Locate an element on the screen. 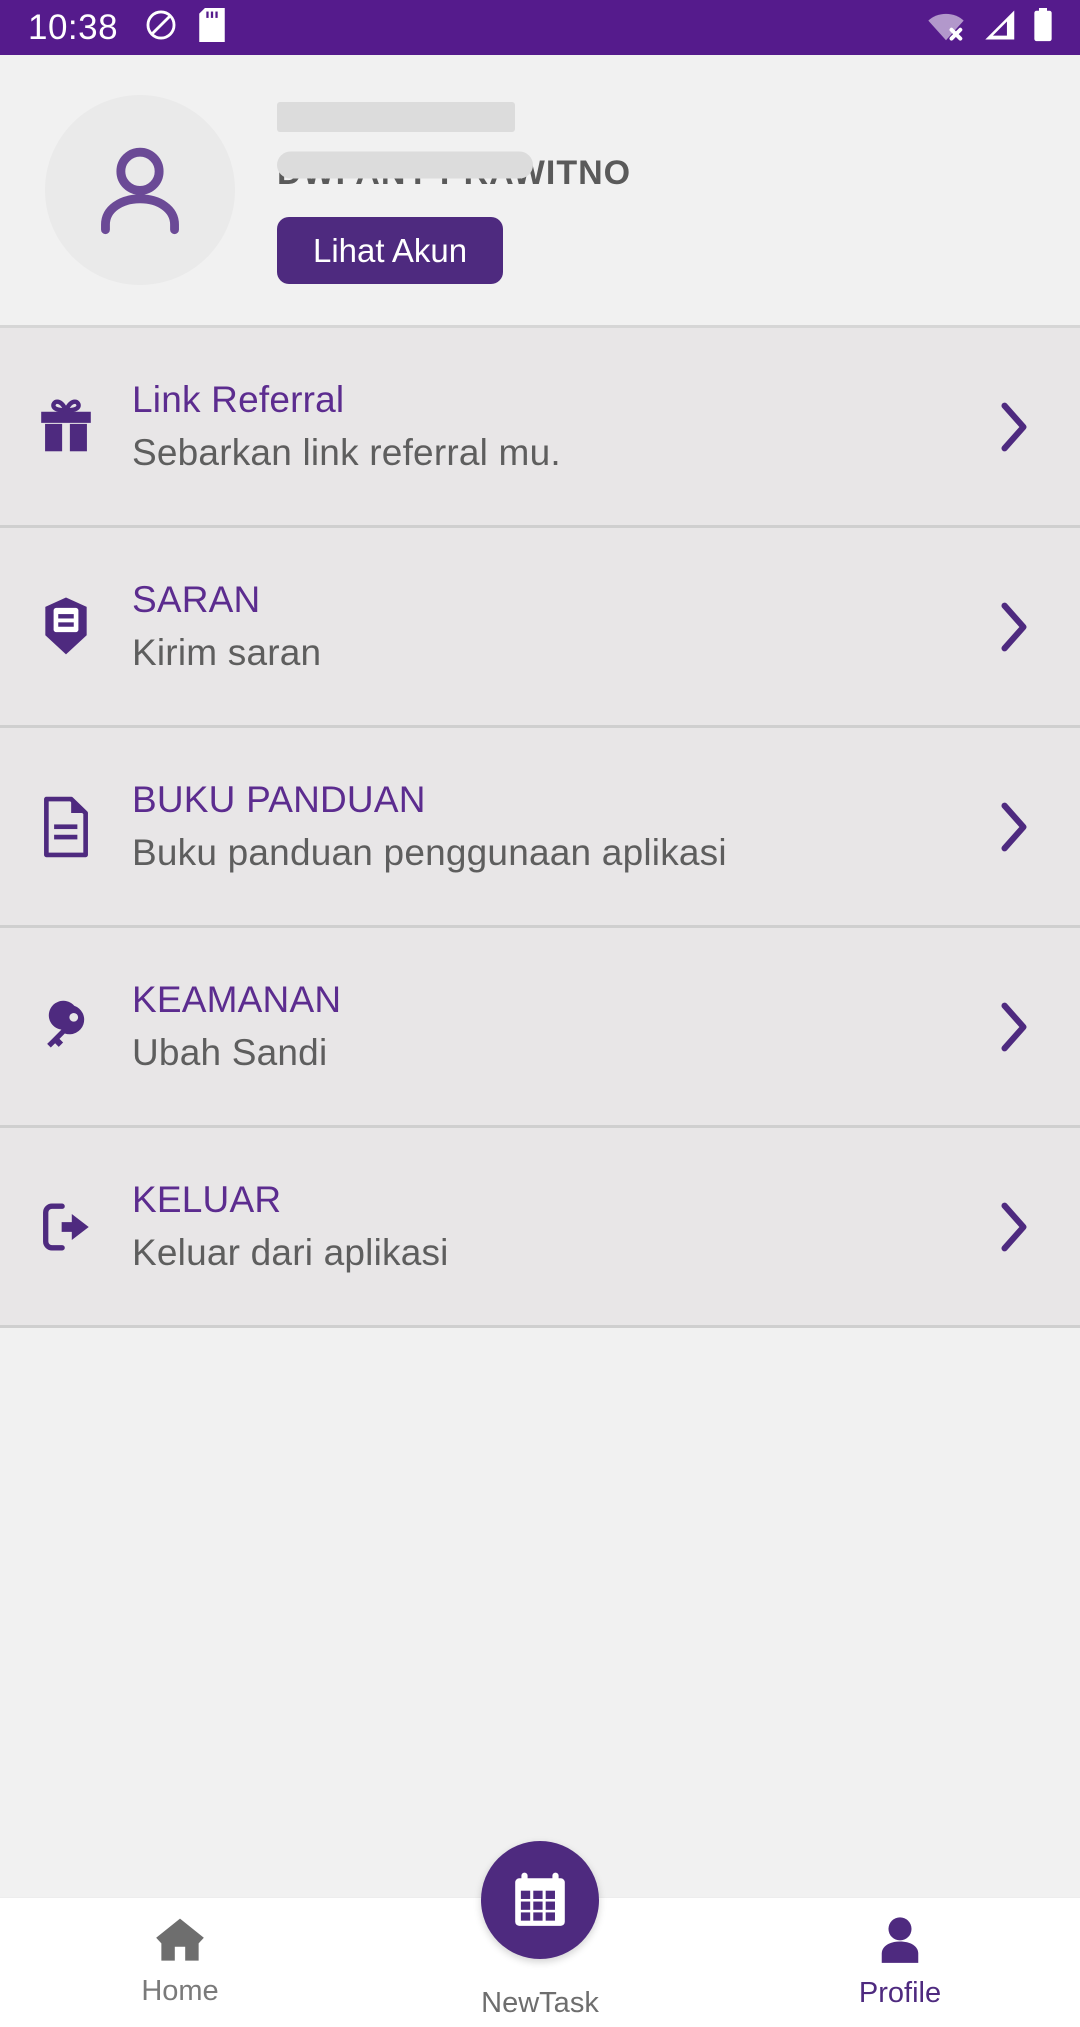  calendar-icon is located at coordinates (540, 1899).